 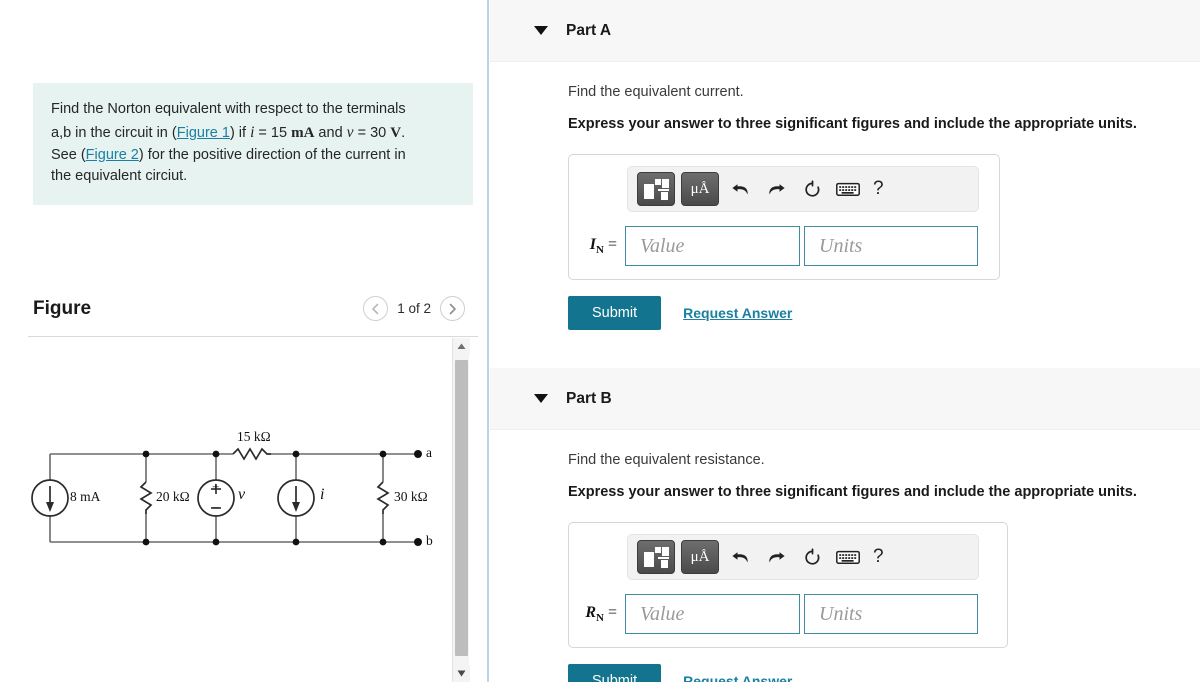 What do you see at coordinates (173, 496) in the screenshot?
I see `label-20k: 20 kΩ` at bounding box center [173, 496].